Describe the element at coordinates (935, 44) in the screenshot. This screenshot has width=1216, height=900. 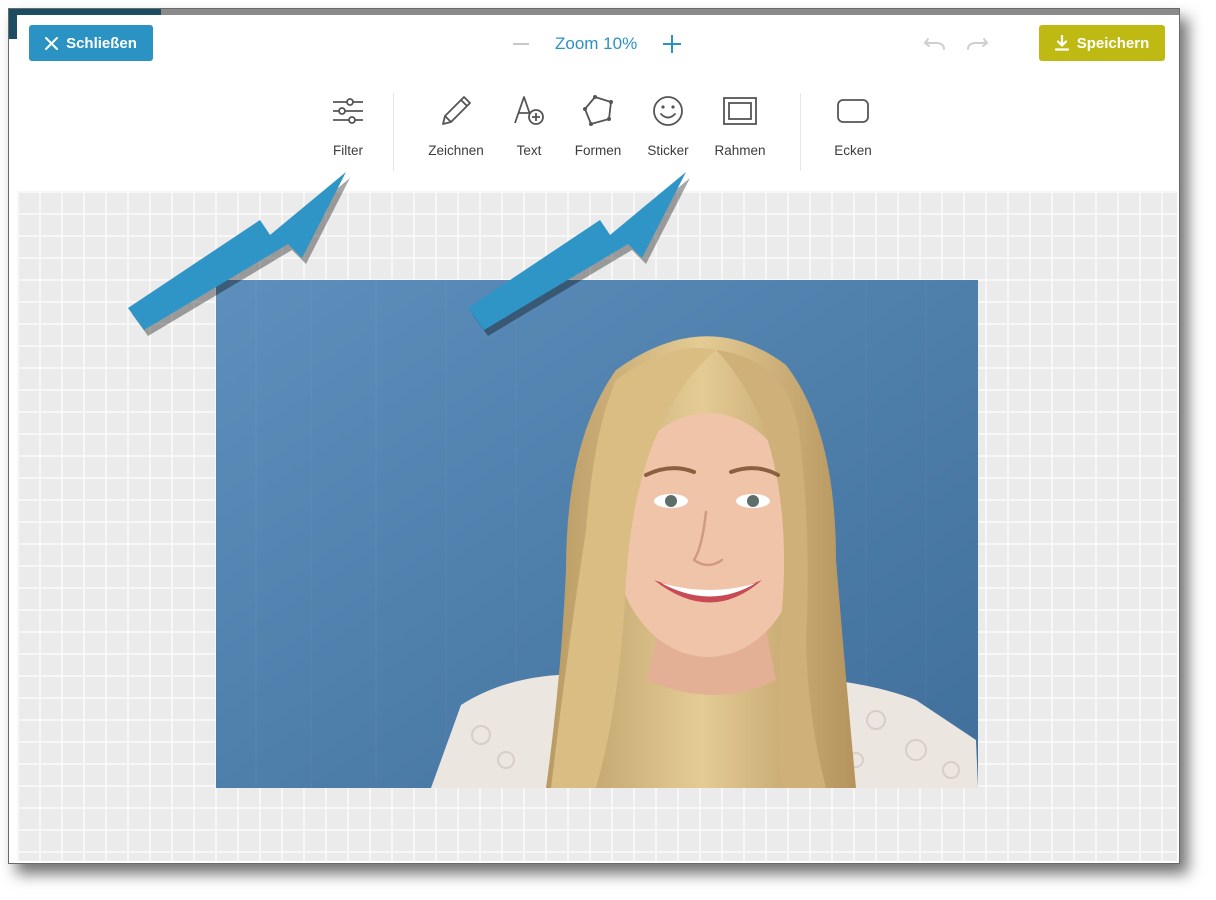
I see `undo-icon` at that location.